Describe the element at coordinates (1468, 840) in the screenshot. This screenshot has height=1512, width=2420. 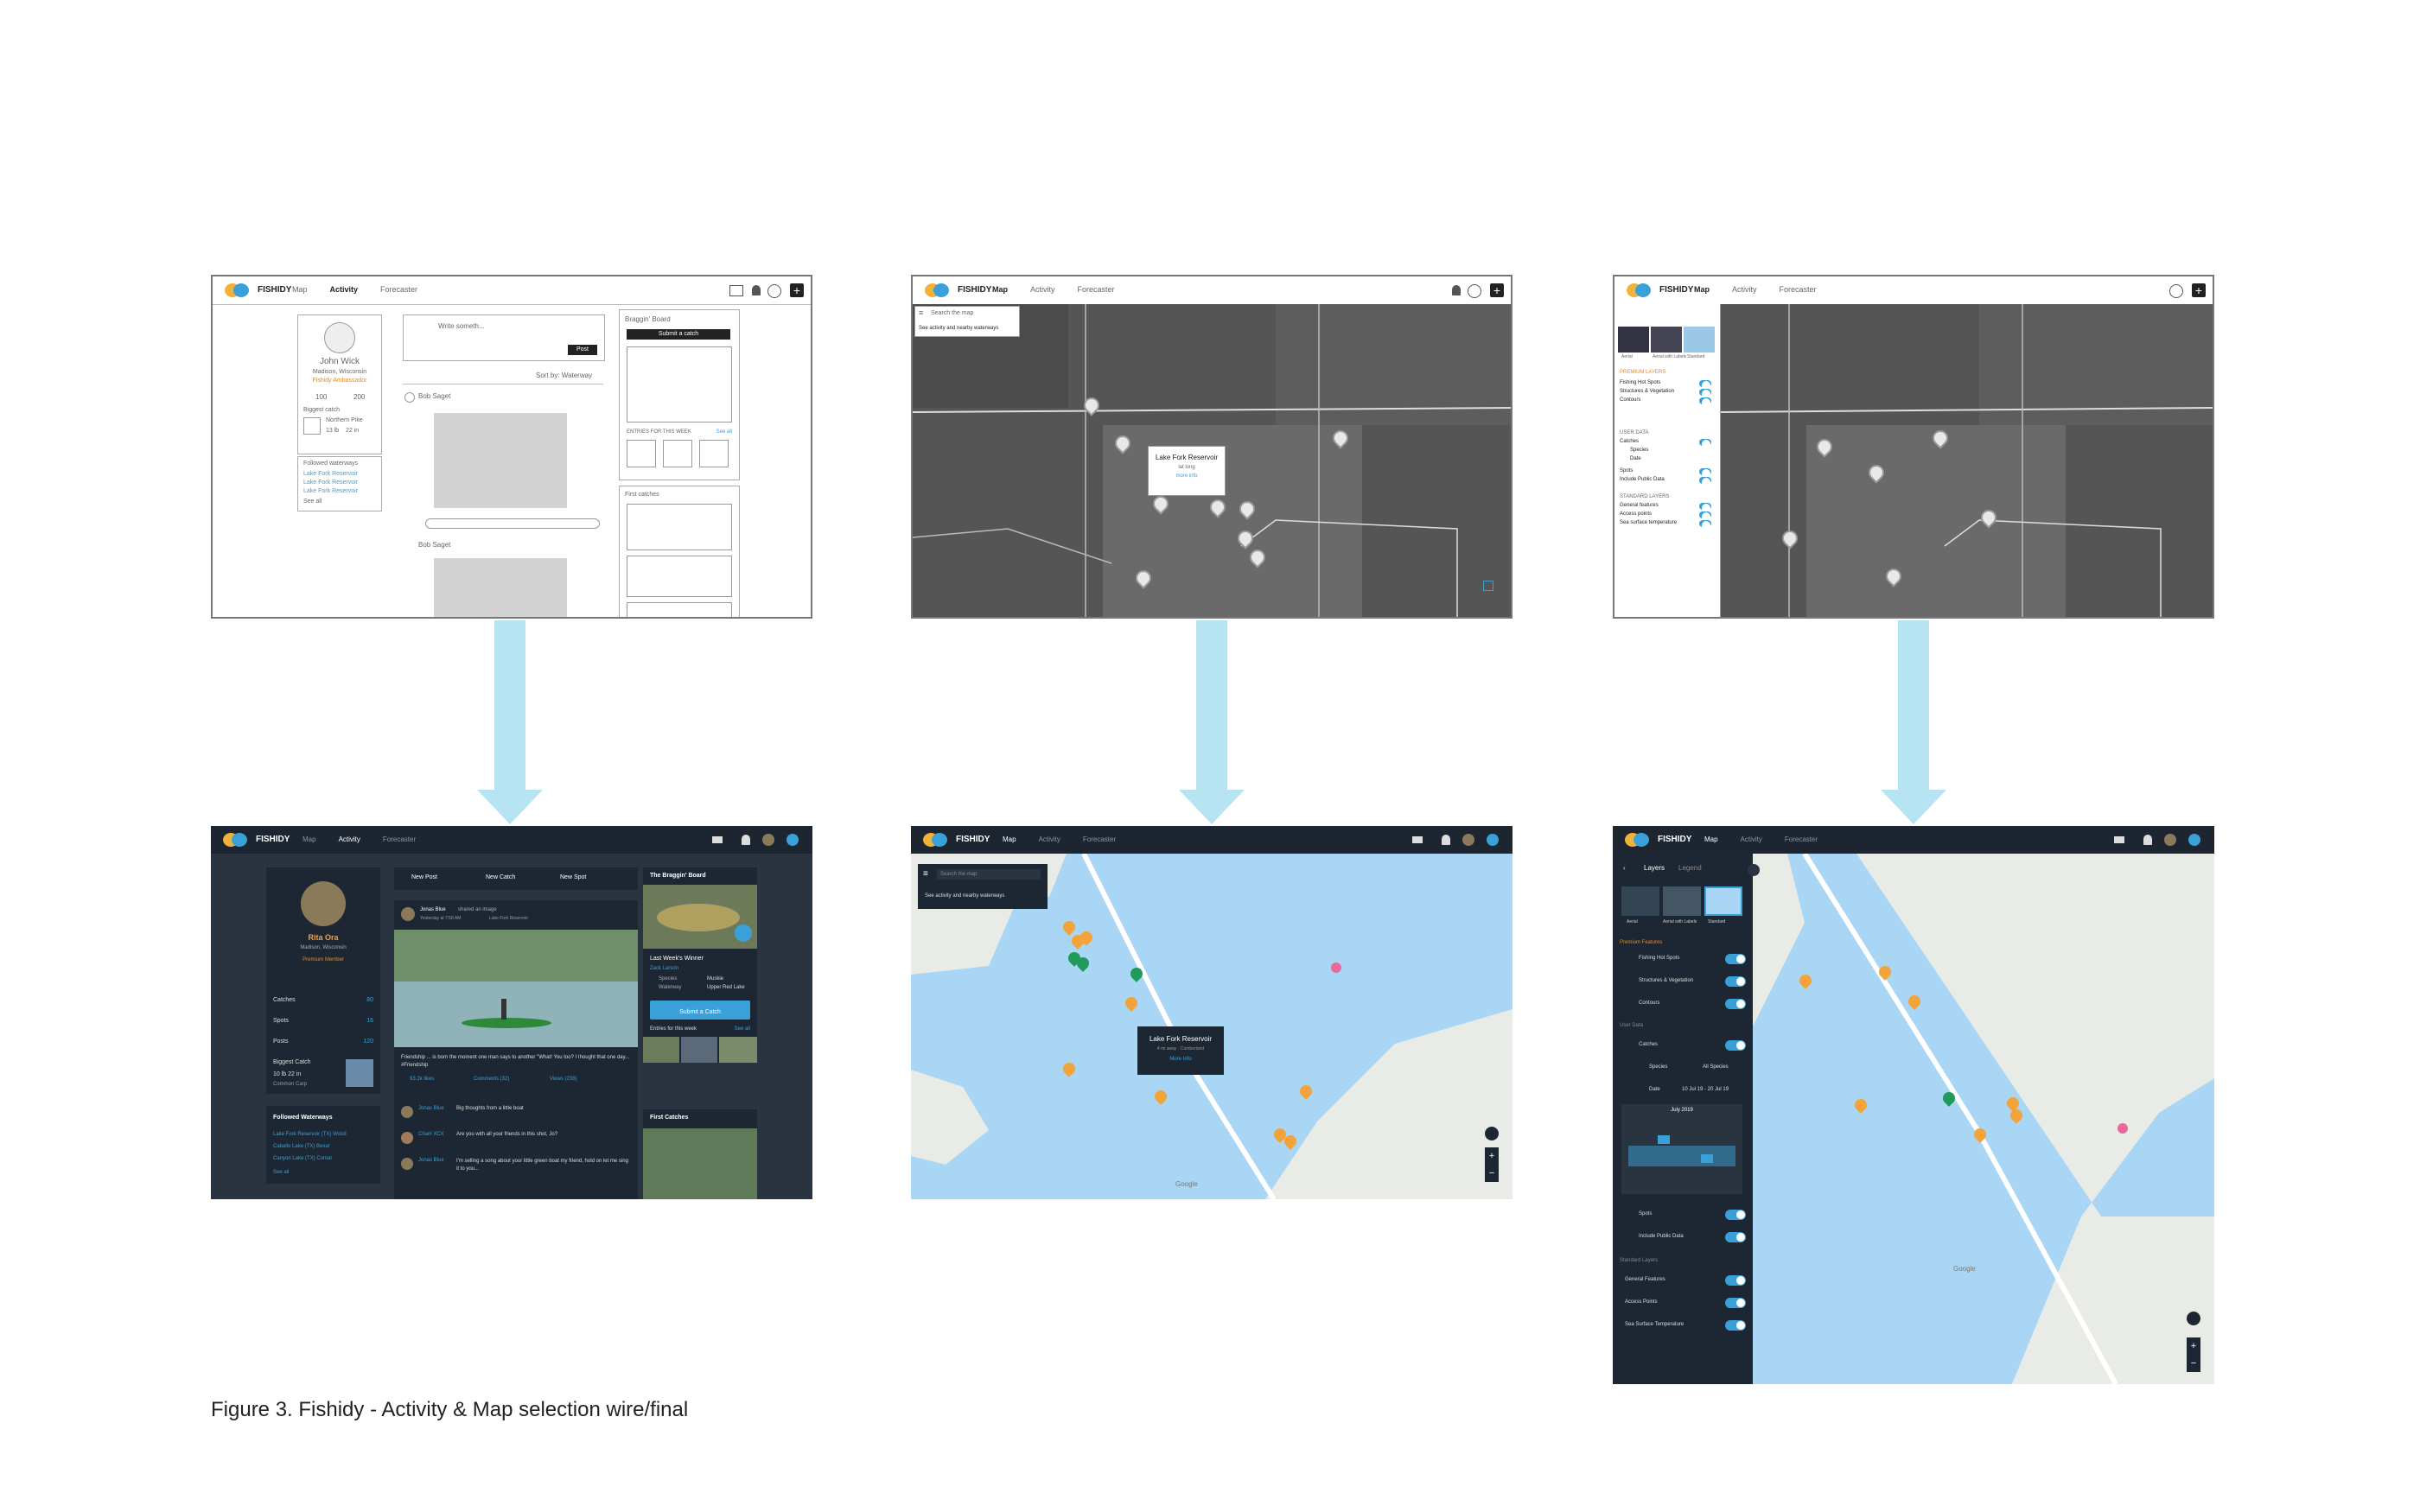
I see `avatar` at that location.